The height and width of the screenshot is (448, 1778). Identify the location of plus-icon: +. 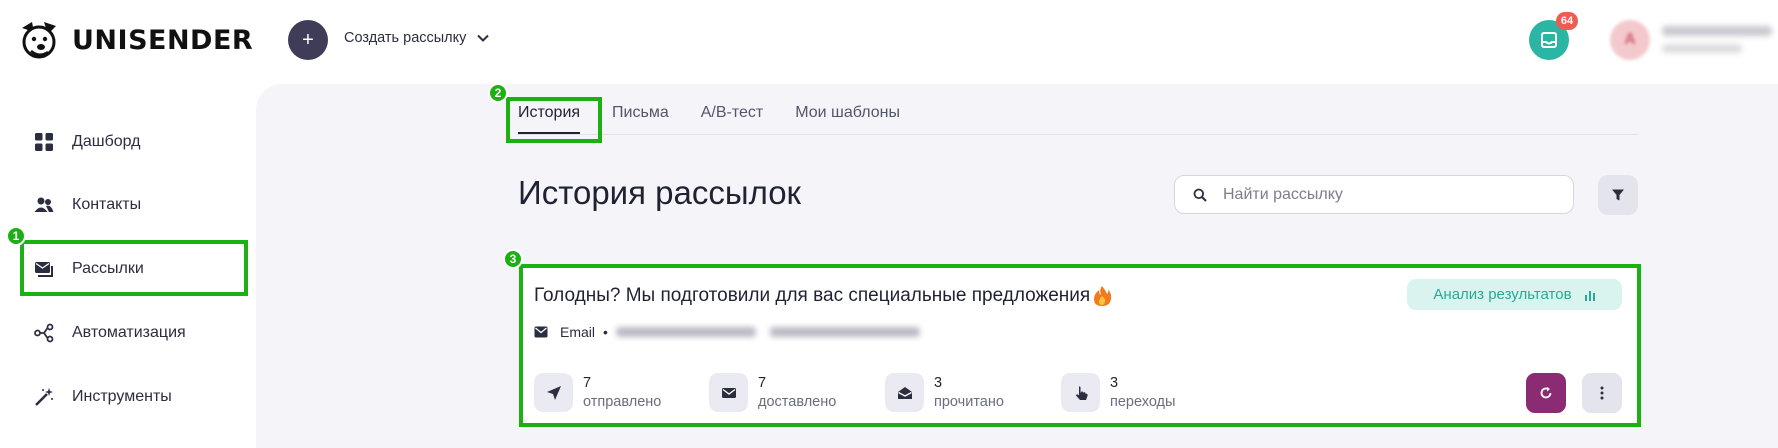
(308, 39).